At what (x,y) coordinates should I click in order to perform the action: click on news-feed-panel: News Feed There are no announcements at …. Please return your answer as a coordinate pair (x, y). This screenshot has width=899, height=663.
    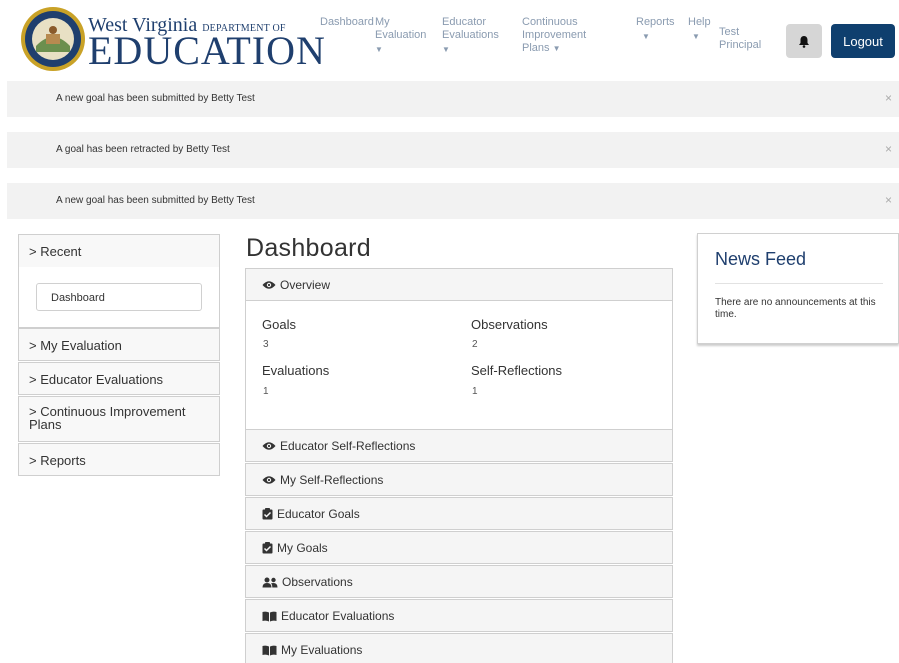
    Looking at the image, I should click on (798, 288).